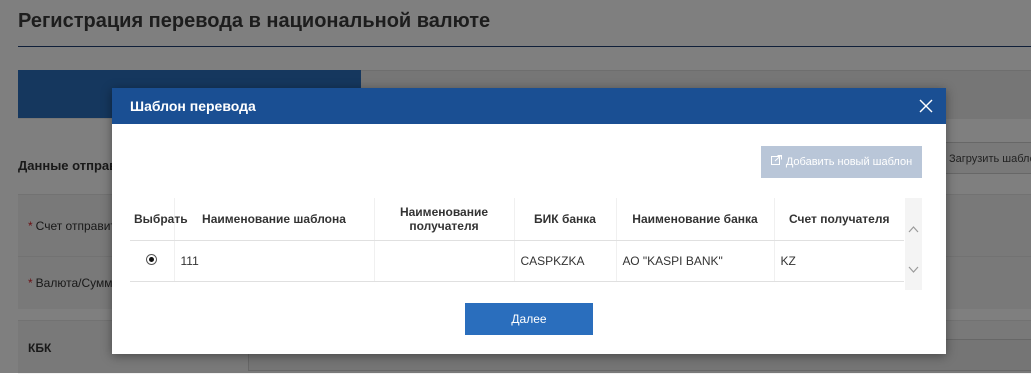 Image resolution: width=1031 pixels, height=374 pixels. I want to click on template-name-cell: 111, so click(273, 261).